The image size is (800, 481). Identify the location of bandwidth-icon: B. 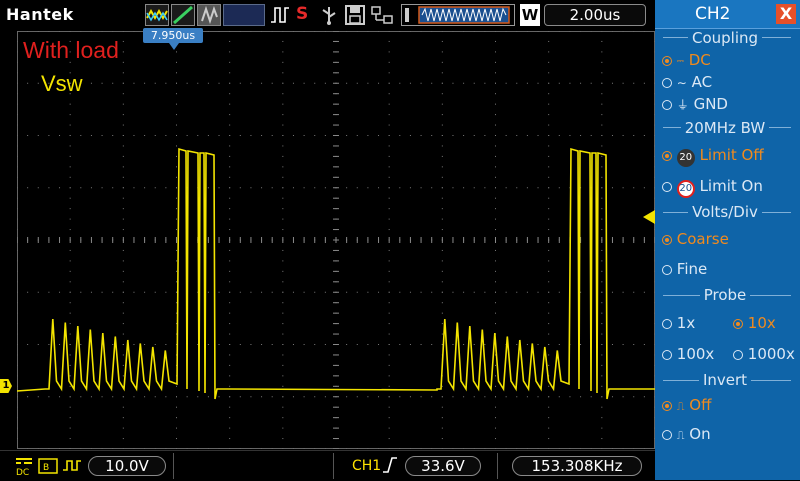
(48, 466).